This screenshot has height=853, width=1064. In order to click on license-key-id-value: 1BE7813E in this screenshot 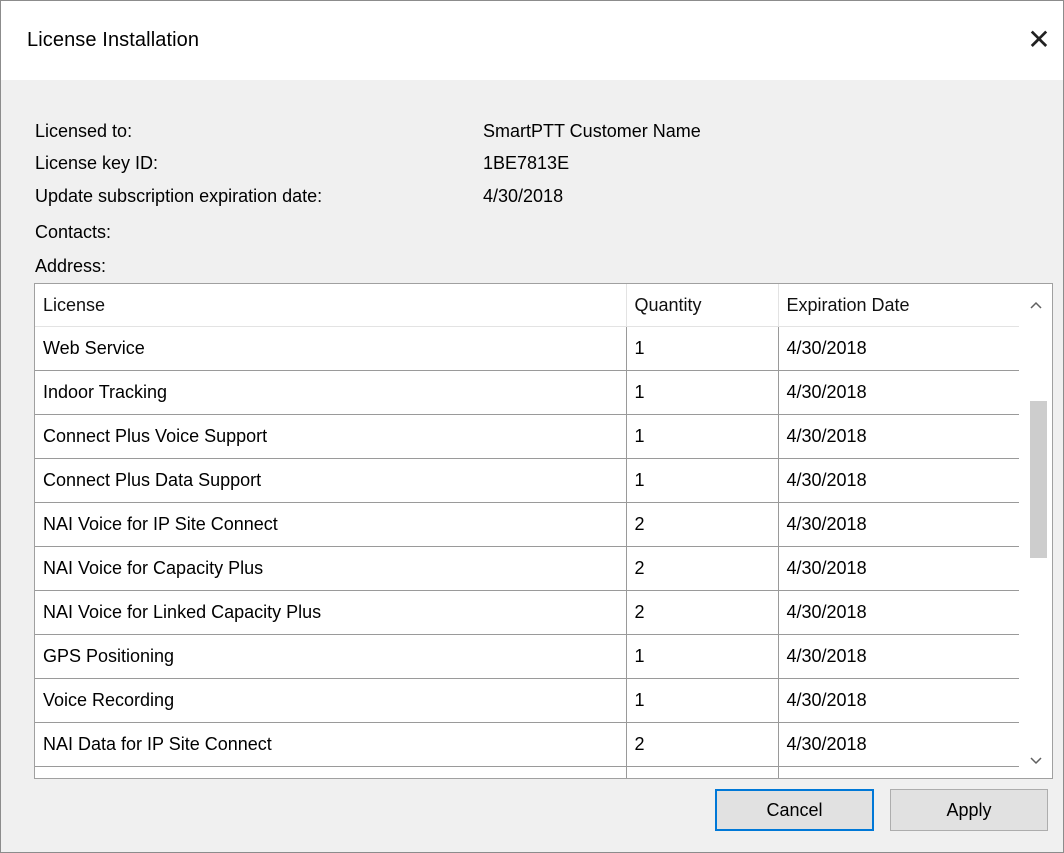, I will do `click(526, 163)`.